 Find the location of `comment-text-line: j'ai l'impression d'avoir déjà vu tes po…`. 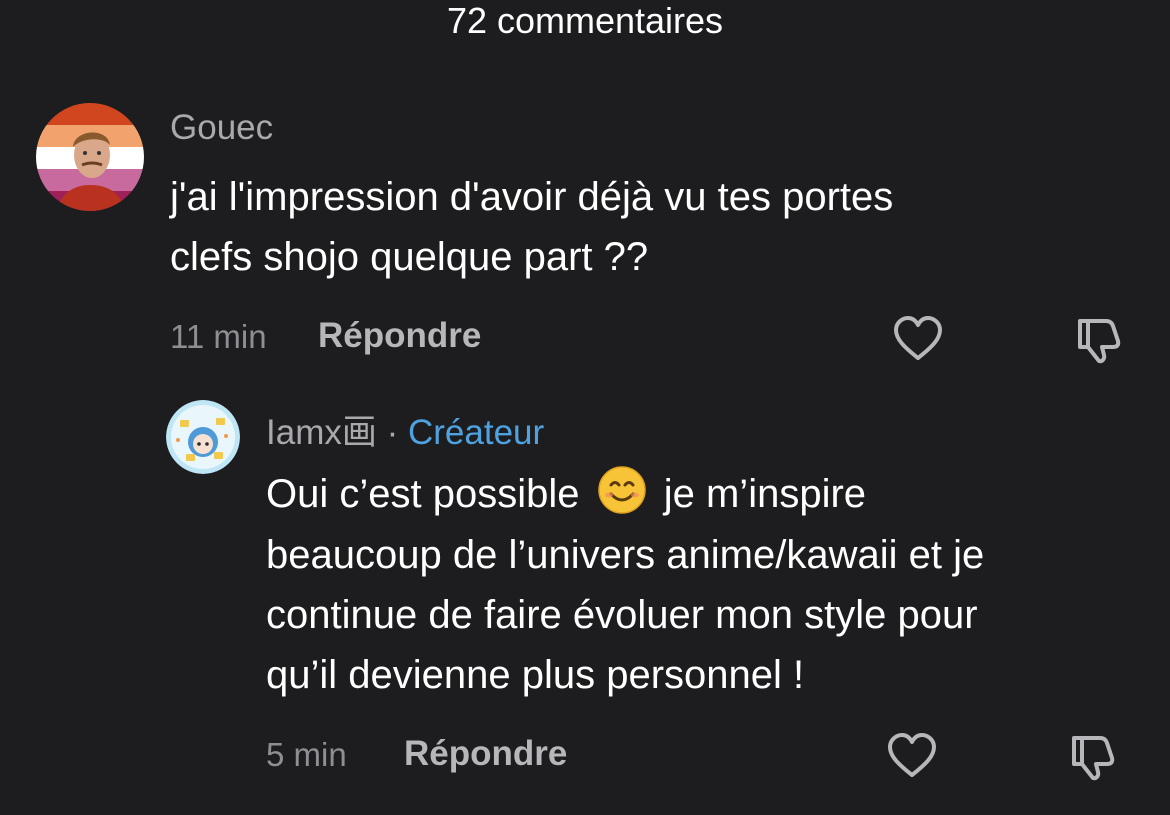

comment-text-line: j'ai l'impression d'avoir déjà vu tes po… is located at coordinates (532, 197).